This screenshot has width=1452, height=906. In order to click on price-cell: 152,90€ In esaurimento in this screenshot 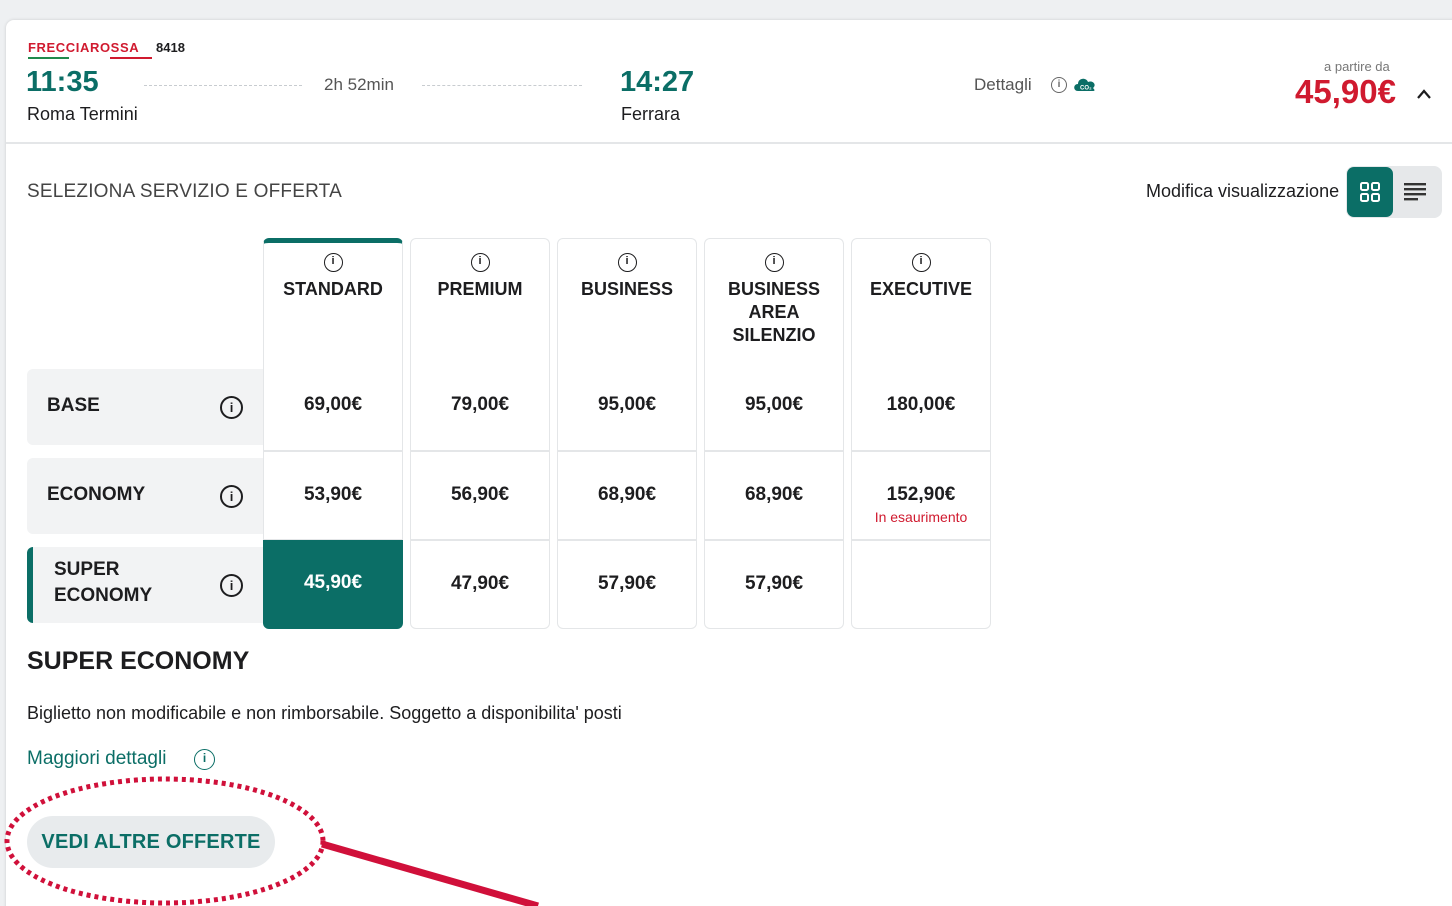, I will do `click(921, 495)`.